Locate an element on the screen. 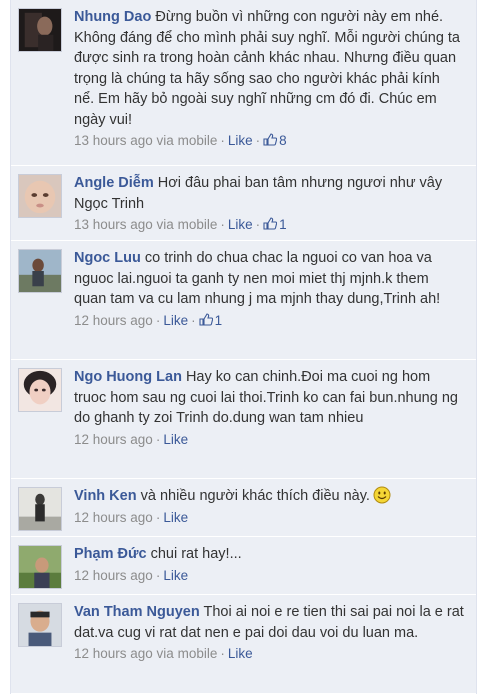  smiley-icon is located at coordinates (382, 495).